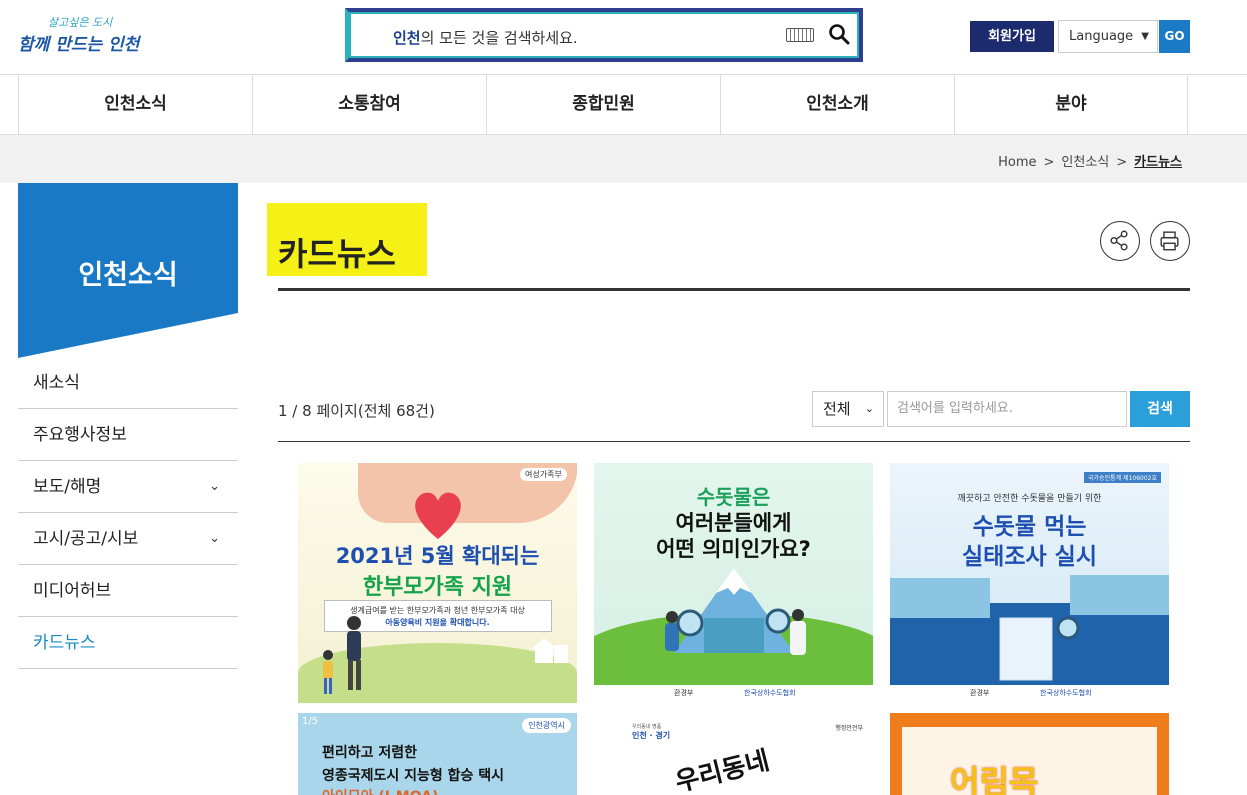  What do you see at coordinates (1007, 409) in the screenshot?
I see `keyword-input: 검색어를 입력하세요.` at bounding box center [1007, 409].